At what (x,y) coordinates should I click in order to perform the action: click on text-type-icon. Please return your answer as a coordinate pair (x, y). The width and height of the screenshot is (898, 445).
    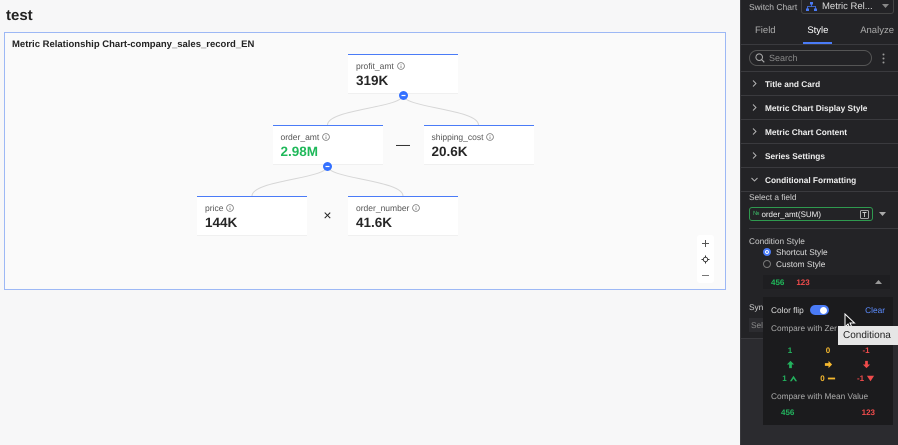
    Looking at the image, I should click on (864, 214).